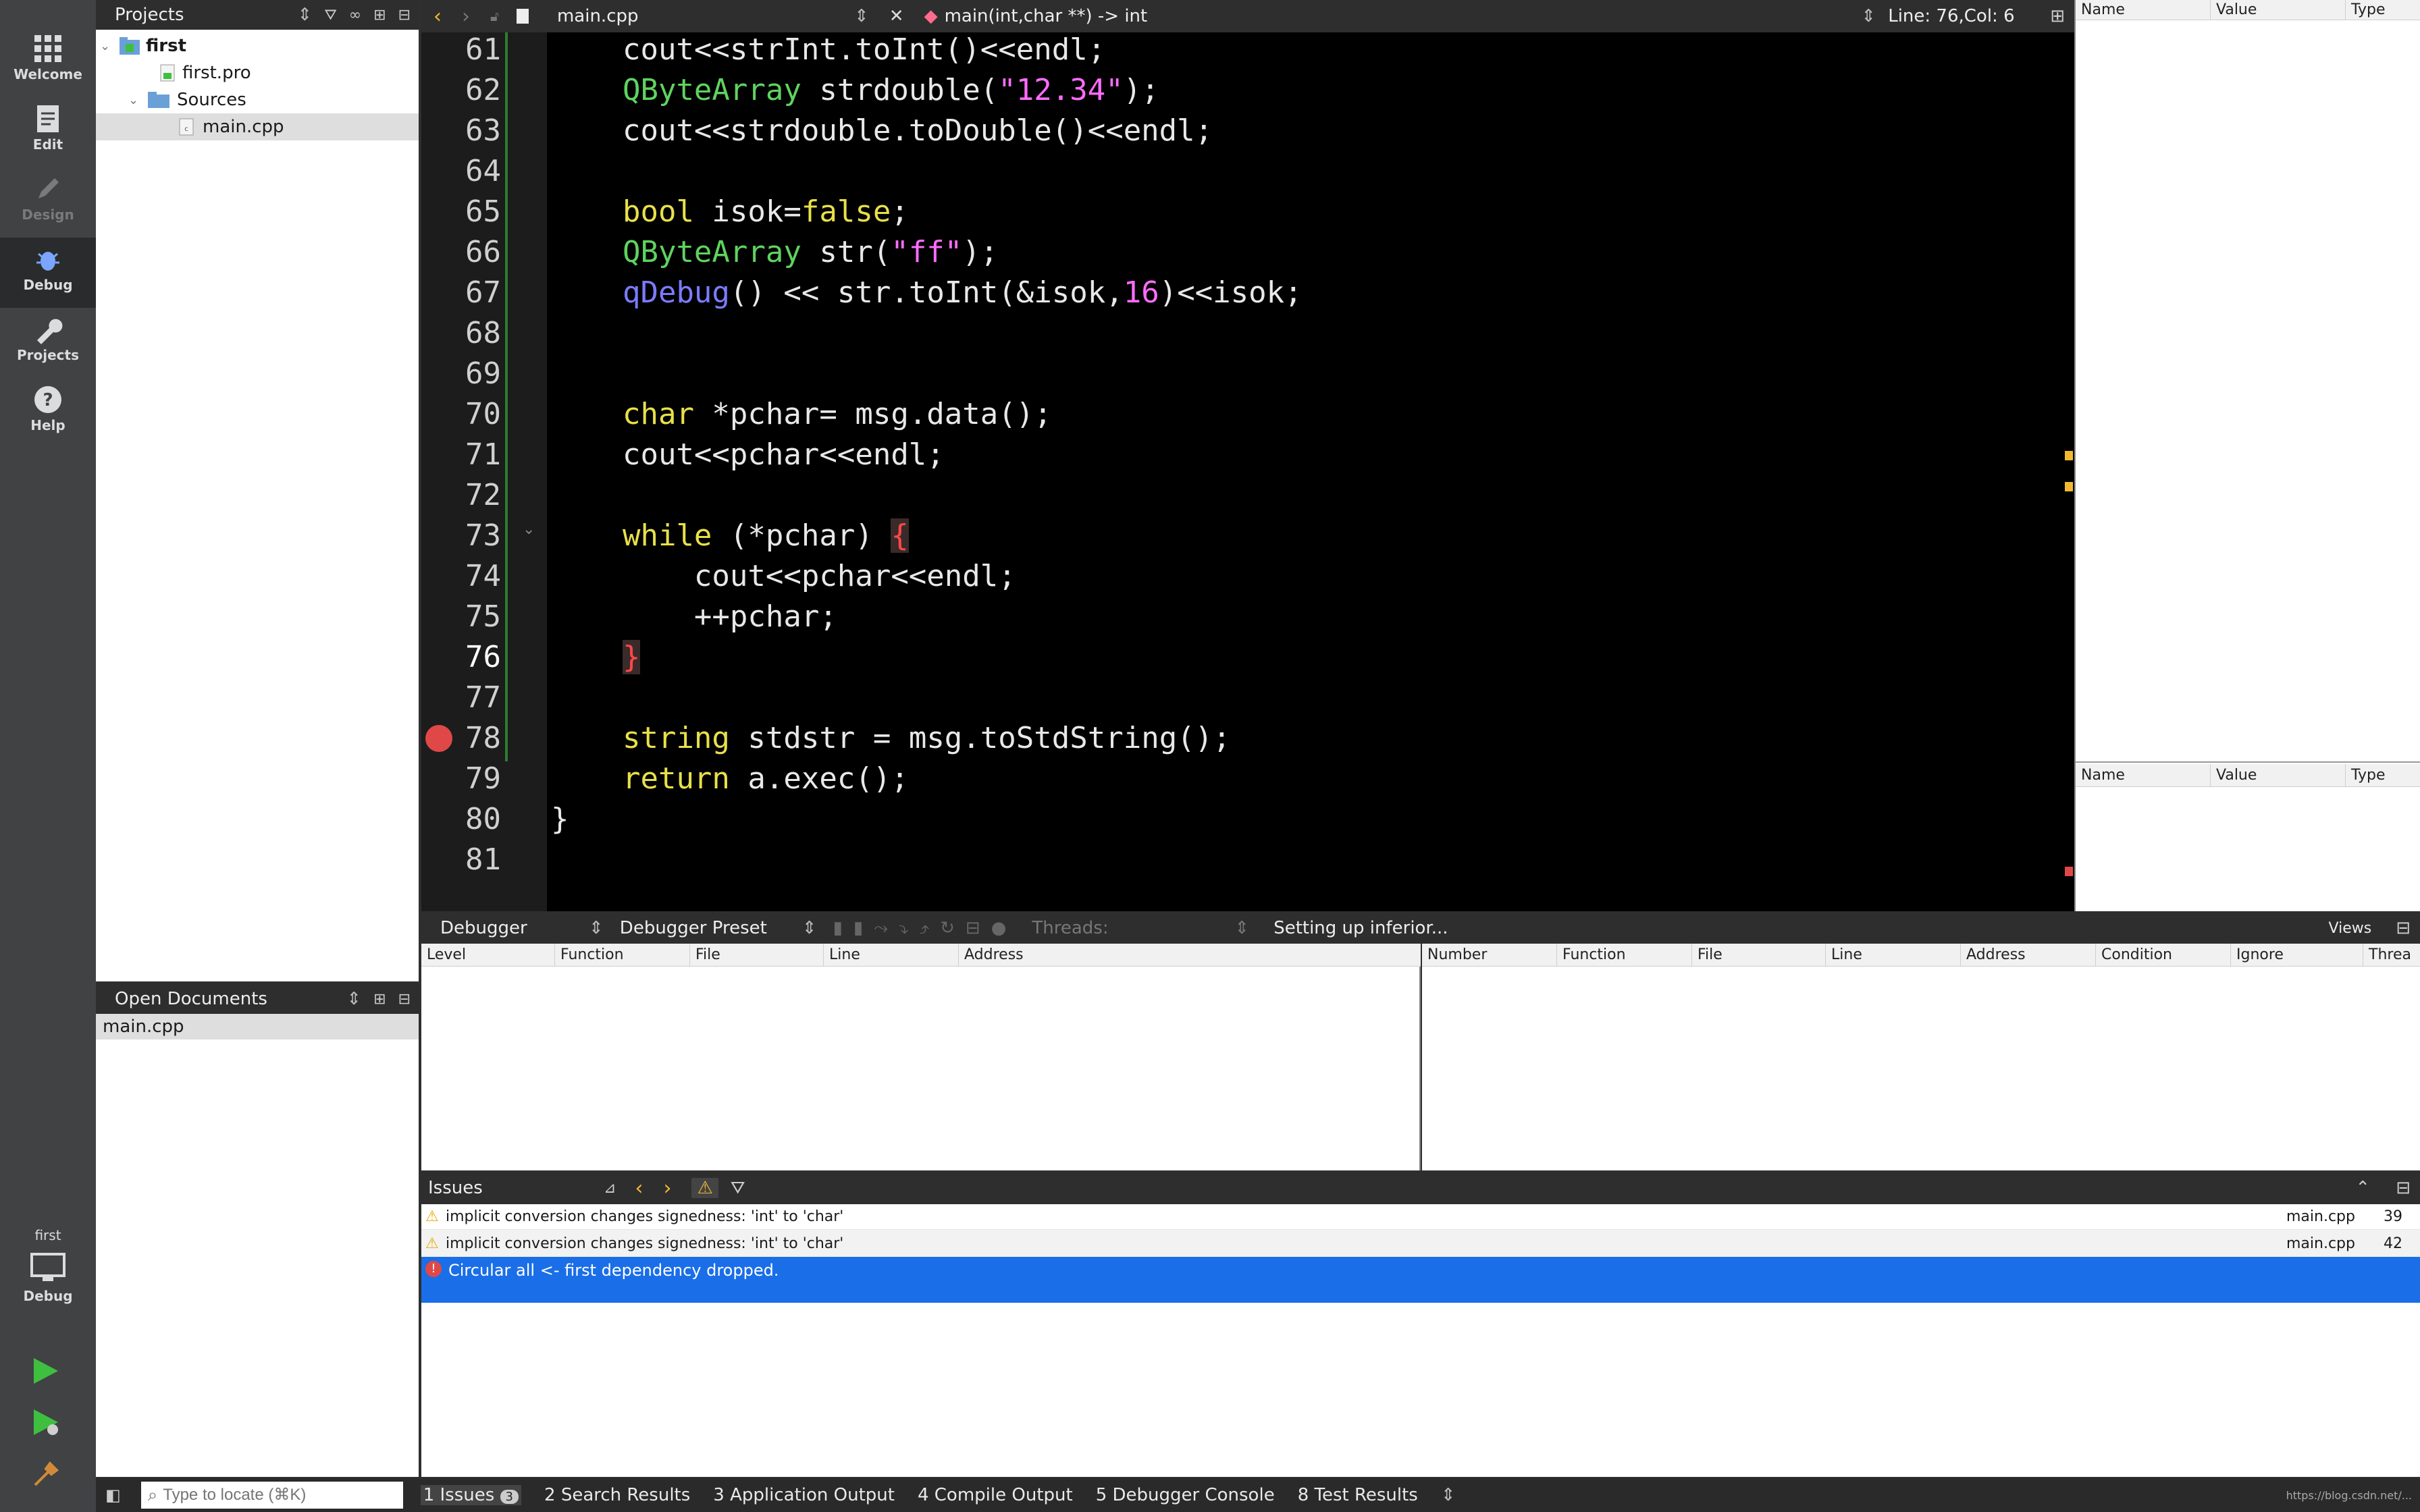  I want to click on locator-box: ⌕, so click(271, 1496).